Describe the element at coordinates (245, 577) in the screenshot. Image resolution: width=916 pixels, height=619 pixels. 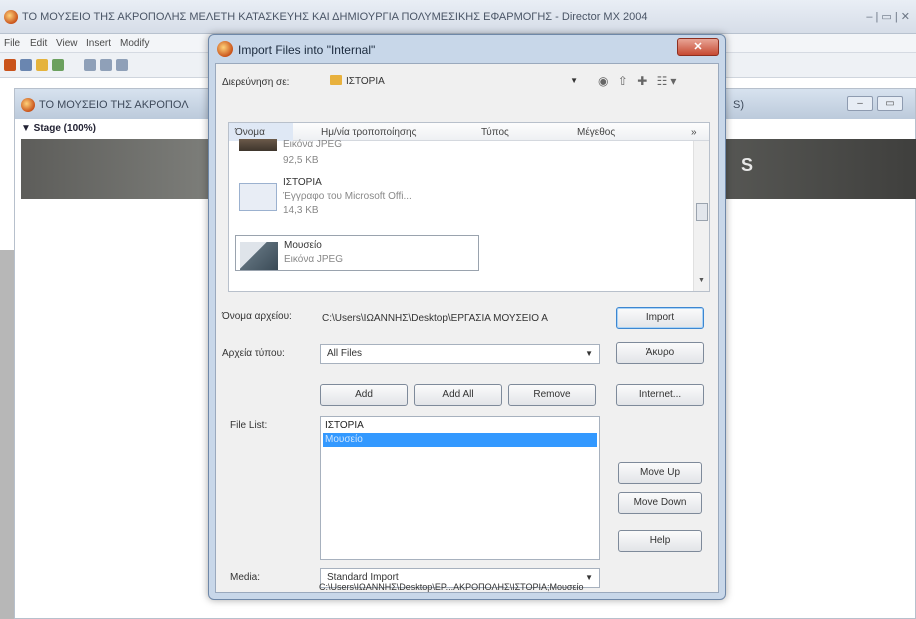
I see `media-label: Media:` at that location.